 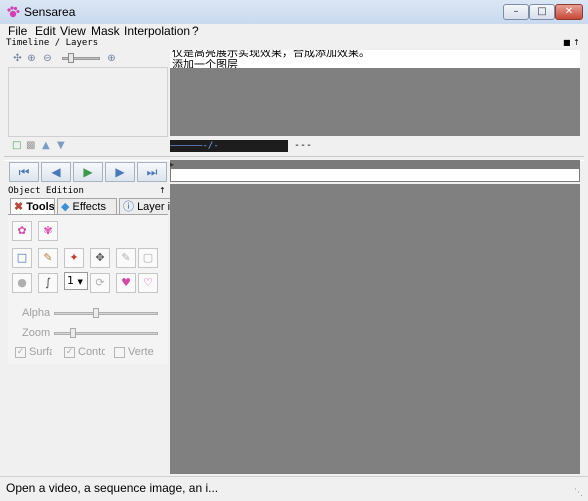 What do you see at coordinates (571, 42) in the screenshot?
I see `panel-pin-buttons: ■ ↑` at bounding box center [571, 42].